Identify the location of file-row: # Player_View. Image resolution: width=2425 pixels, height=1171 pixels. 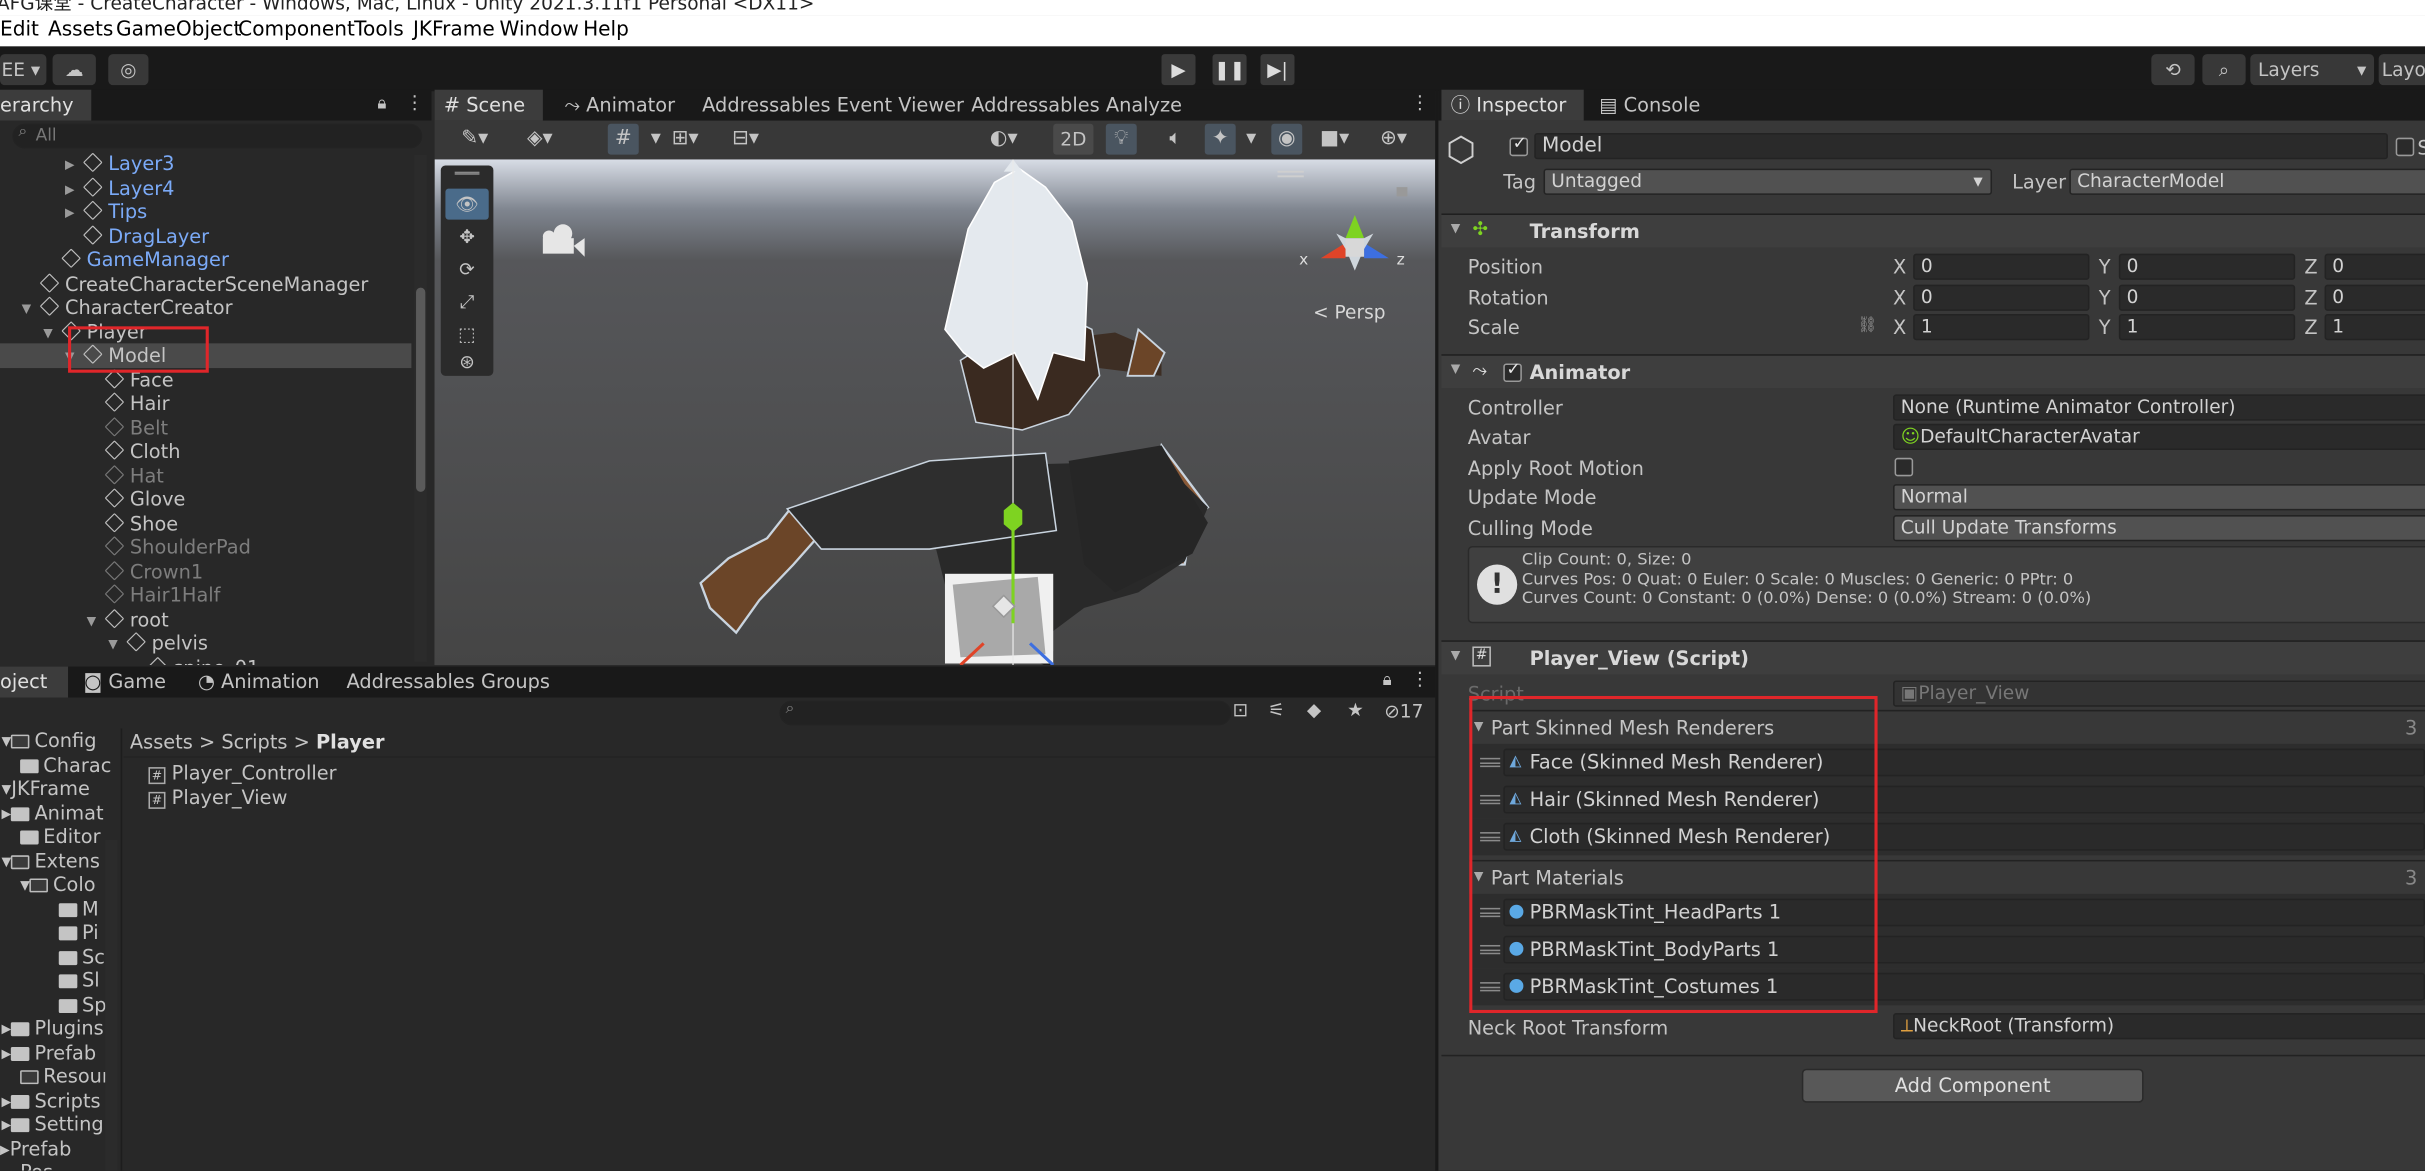
(217, 797).